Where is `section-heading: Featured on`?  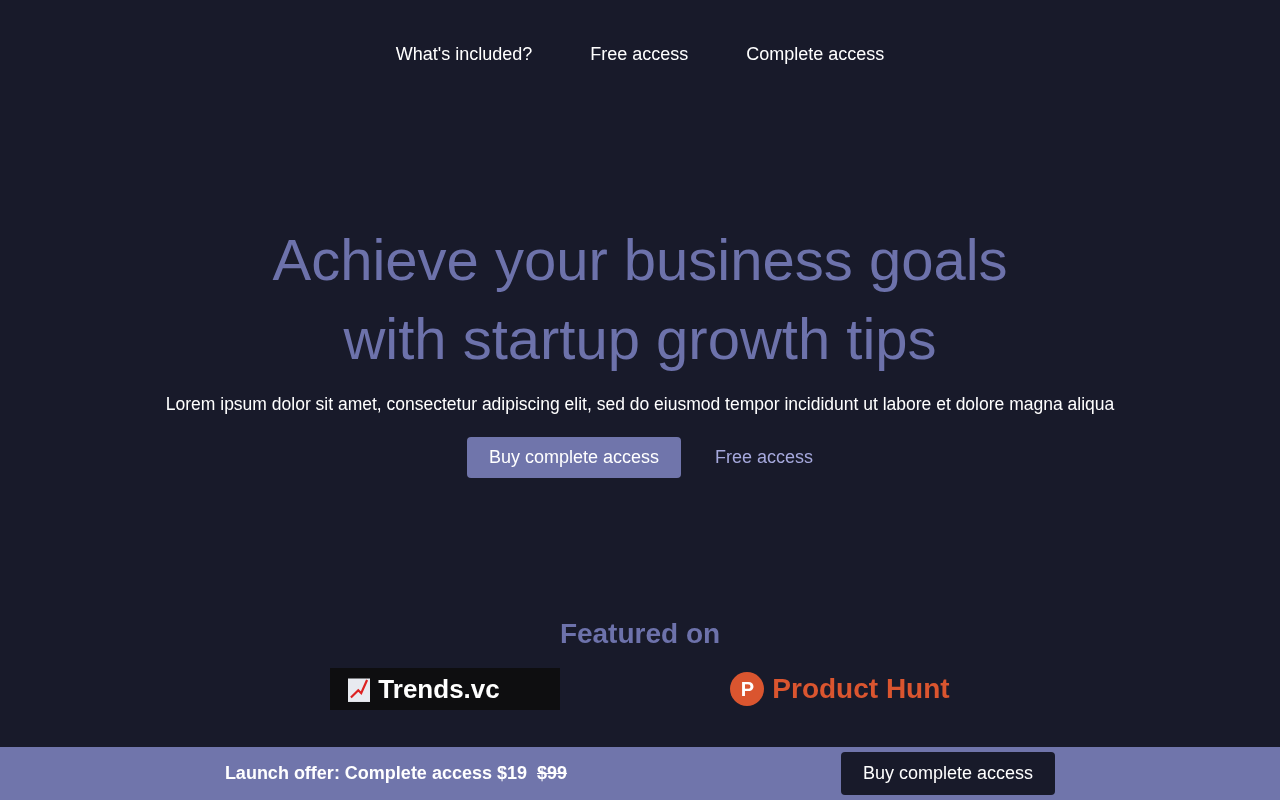
section-heading: Featured on is located at coordinates (640, 634).